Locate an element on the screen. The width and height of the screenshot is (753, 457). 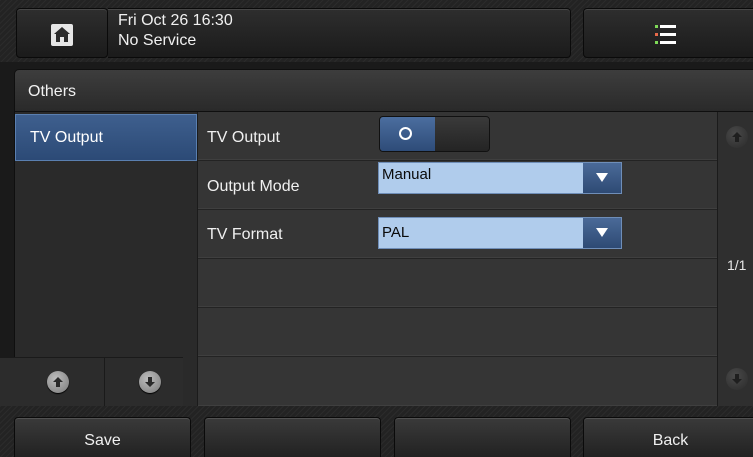
softkey-label: Save is located at coordinates (102, 440).